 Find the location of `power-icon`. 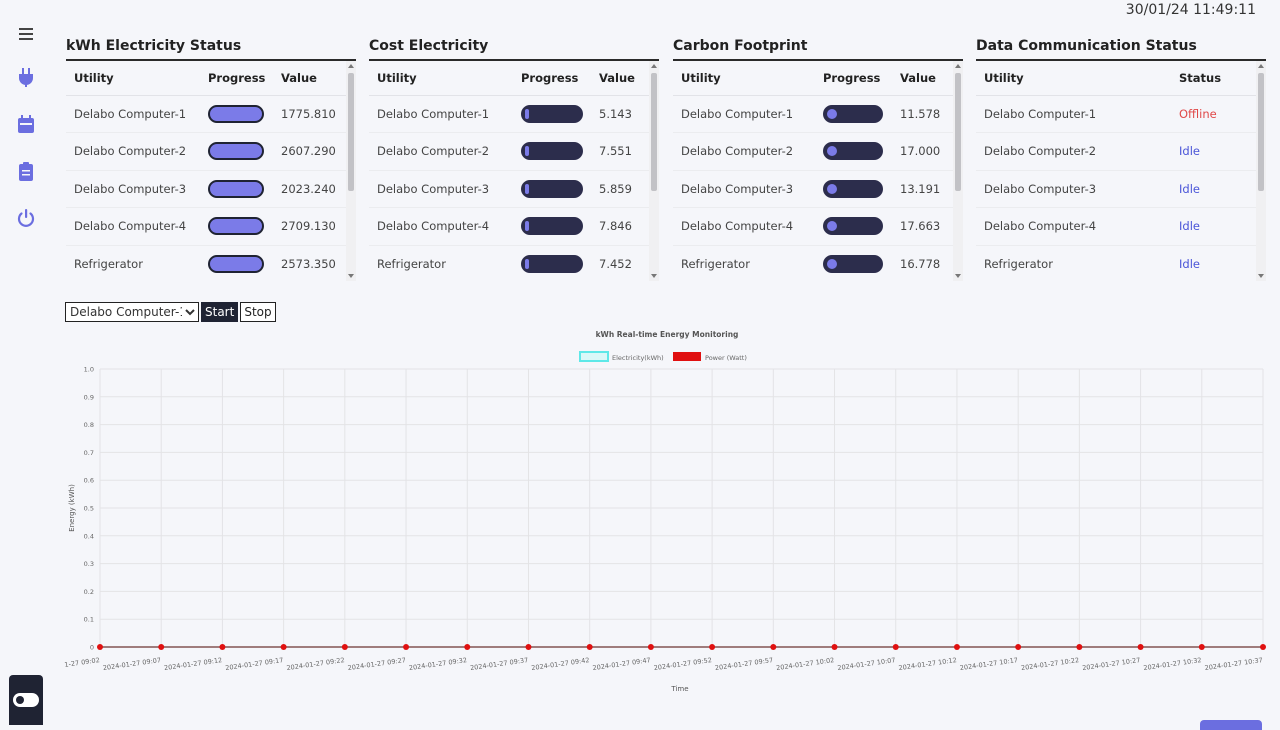

power-icon is located at coordinates (26, 218).